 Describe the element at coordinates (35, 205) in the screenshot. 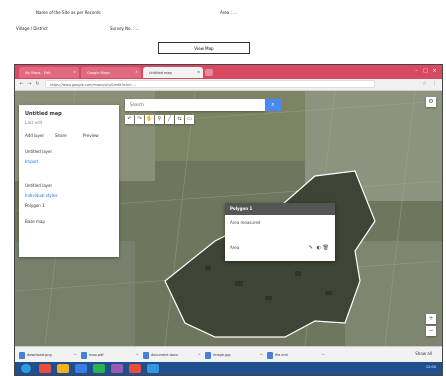

I see `layer2-item: Polygon 1` at that location.